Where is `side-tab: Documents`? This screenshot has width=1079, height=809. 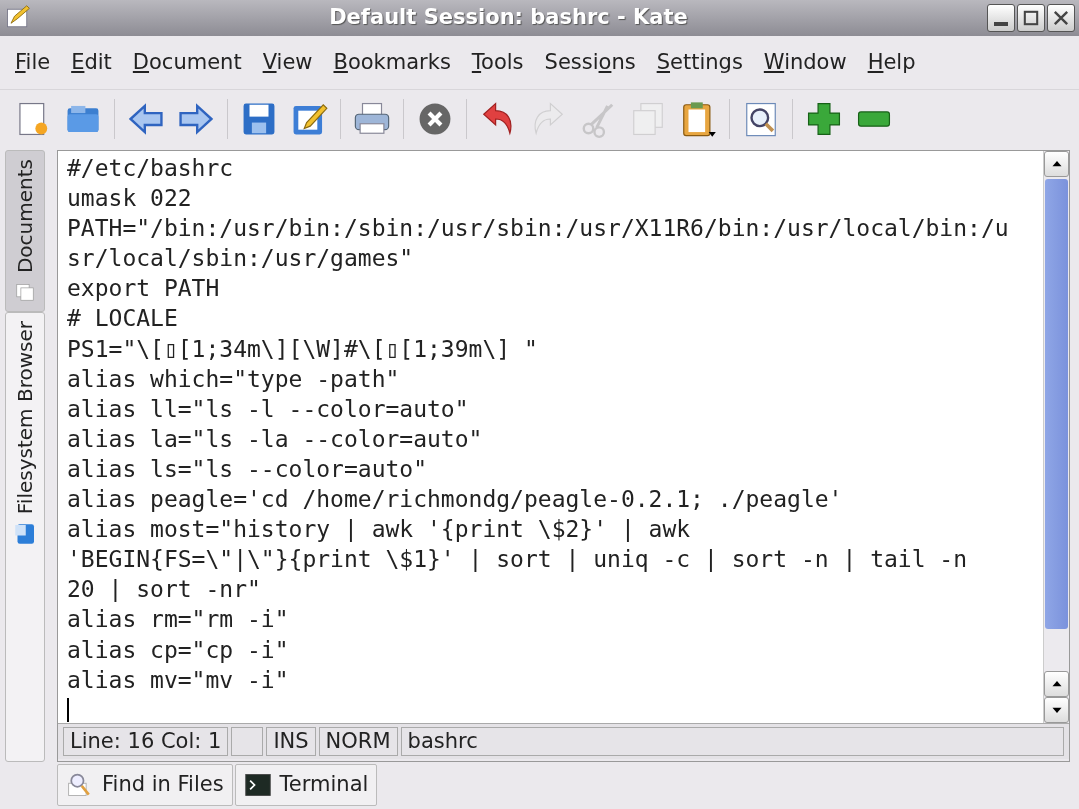
side-tab: Documents is located at coordinates (25, 231).